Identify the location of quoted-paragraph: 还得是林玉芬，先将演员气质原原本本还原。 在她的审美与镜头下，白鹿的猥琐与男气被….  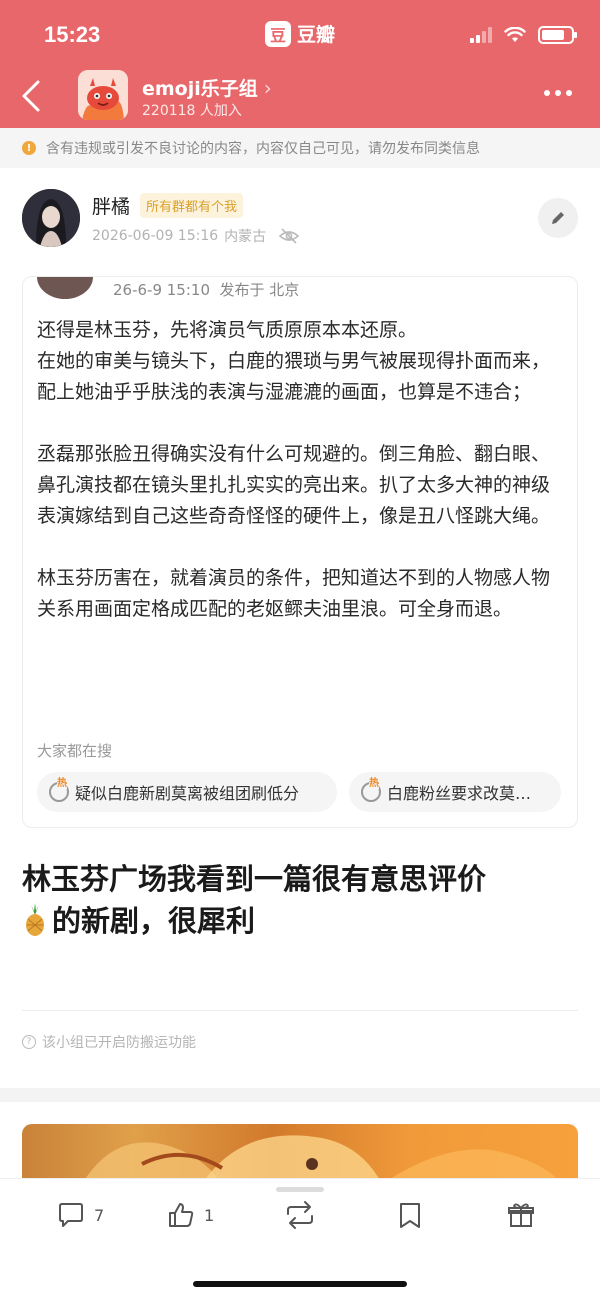
(294, 361).